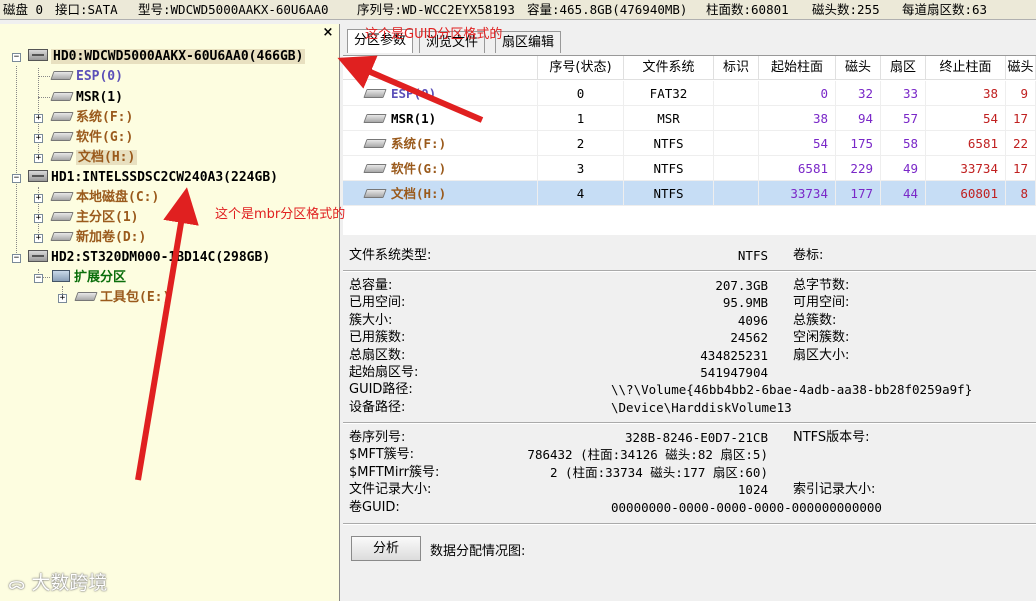 This screenshot has height=601, width=1036. I want to click on column-header-end-head: 磁头, so click(1021, 68).